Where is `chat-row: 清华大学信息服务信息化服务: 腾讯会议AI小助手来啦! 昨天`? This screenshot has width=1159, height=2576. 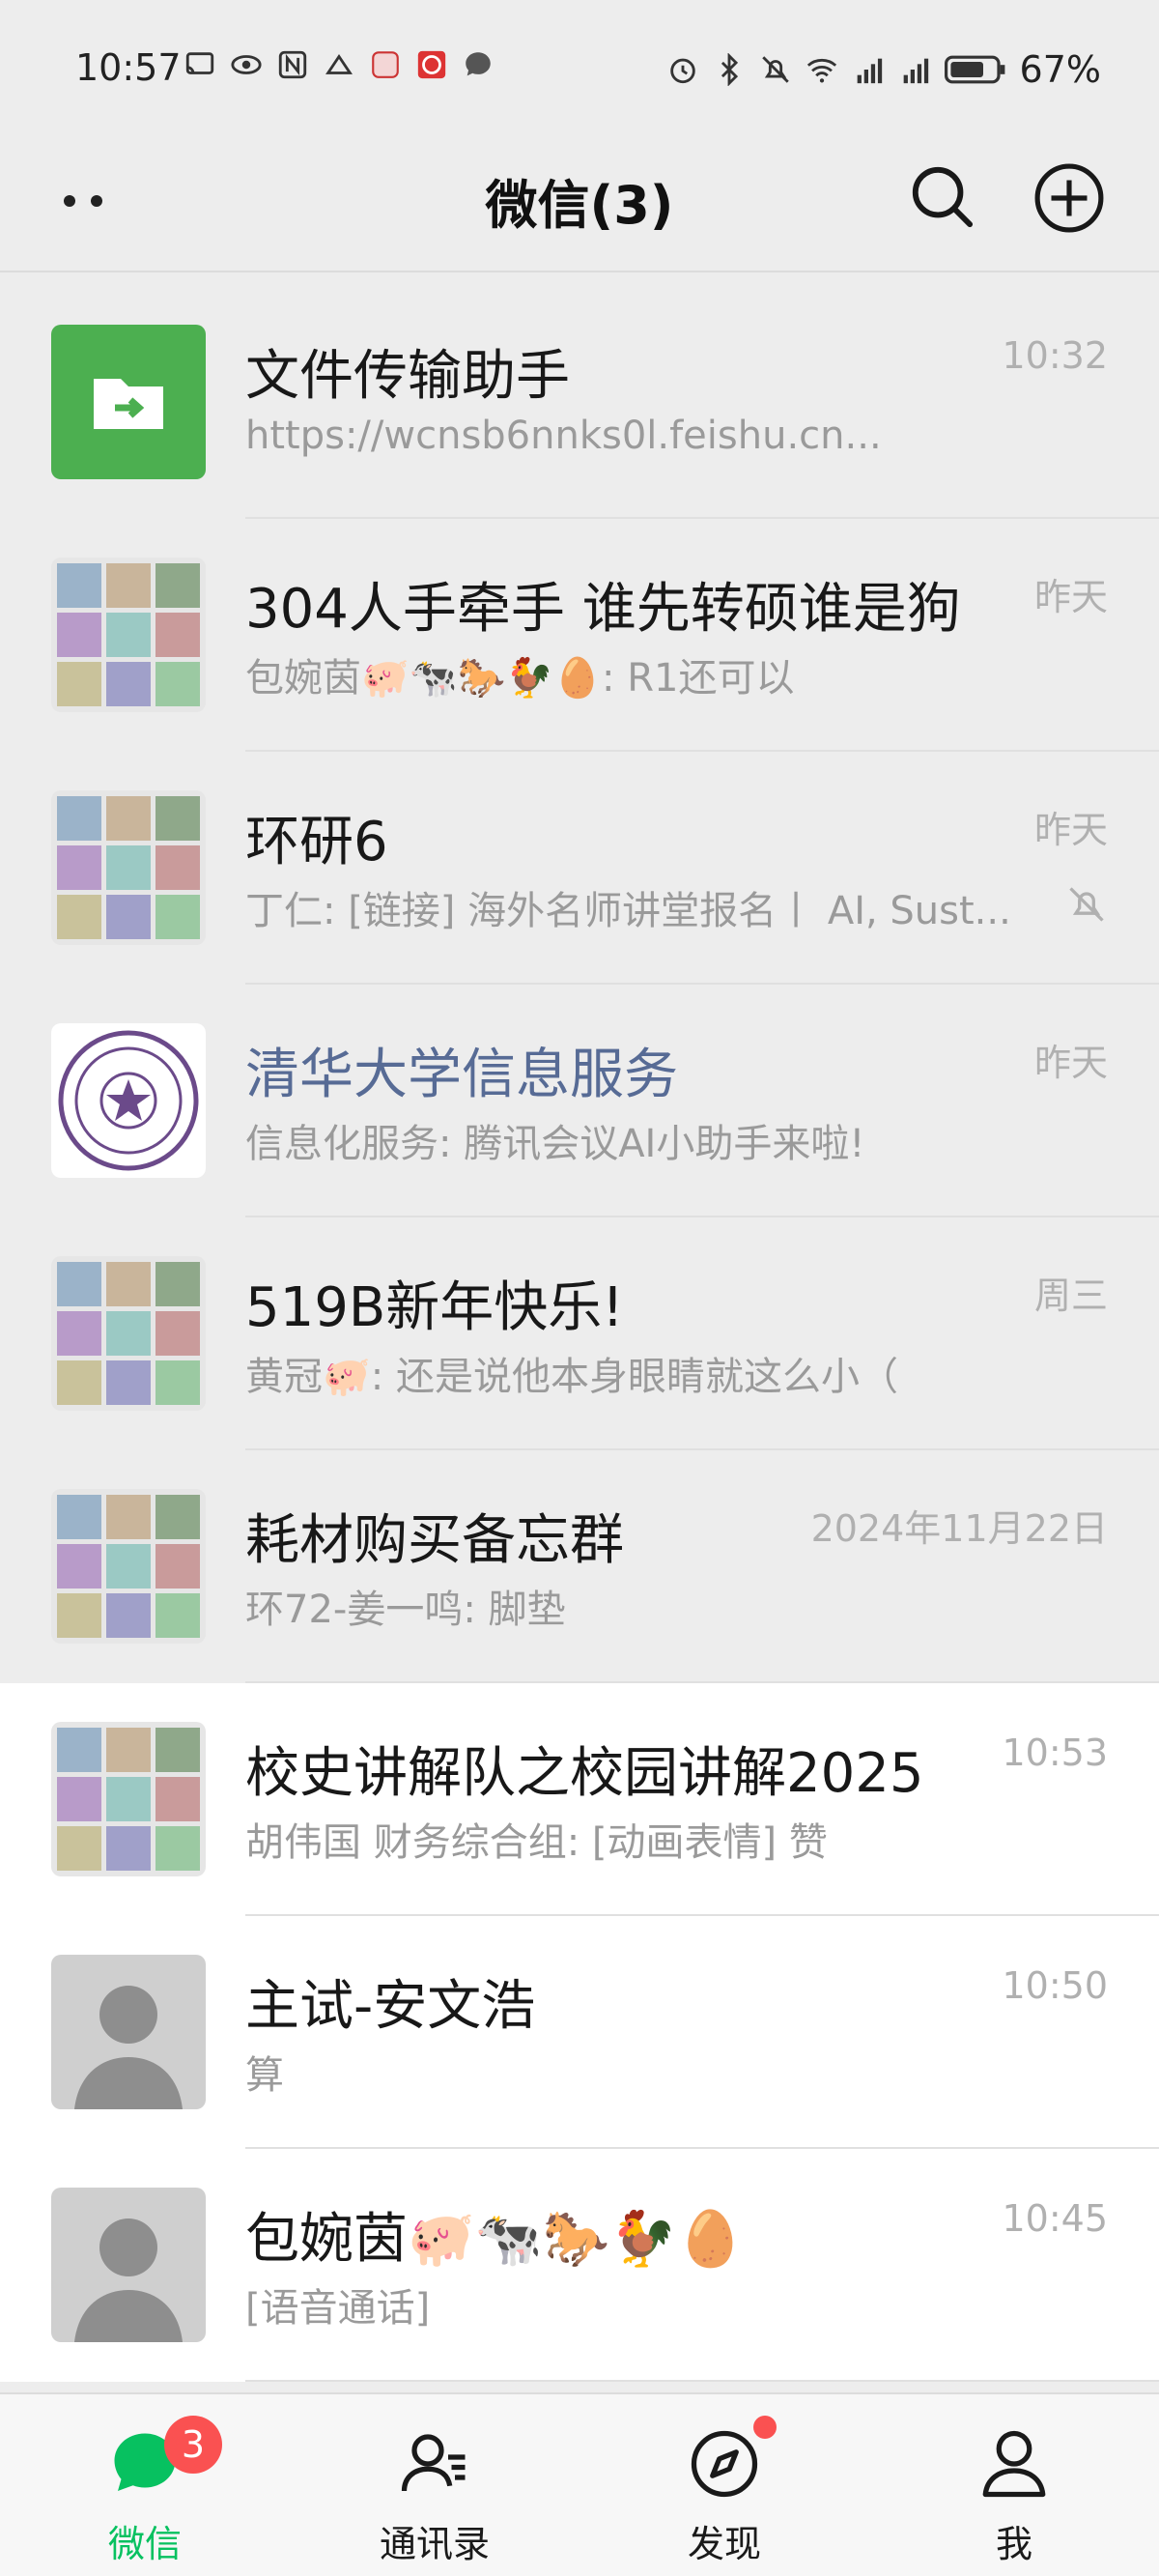
chat-row: 清华大学信息服务信息化服务: 腾讯会议AI小助手来啦! 昨天 is located at coordinates (579, 1101).